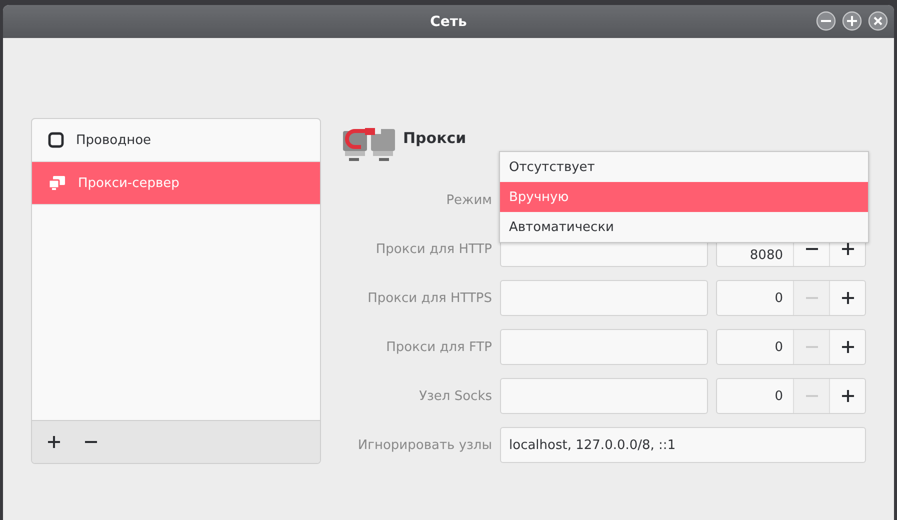 Image resolution: width=897 pixels, height=520 pixels. Describe the element at coordinates (468, 200) in the screenshot. I see `mode-label: Режим` at that location.